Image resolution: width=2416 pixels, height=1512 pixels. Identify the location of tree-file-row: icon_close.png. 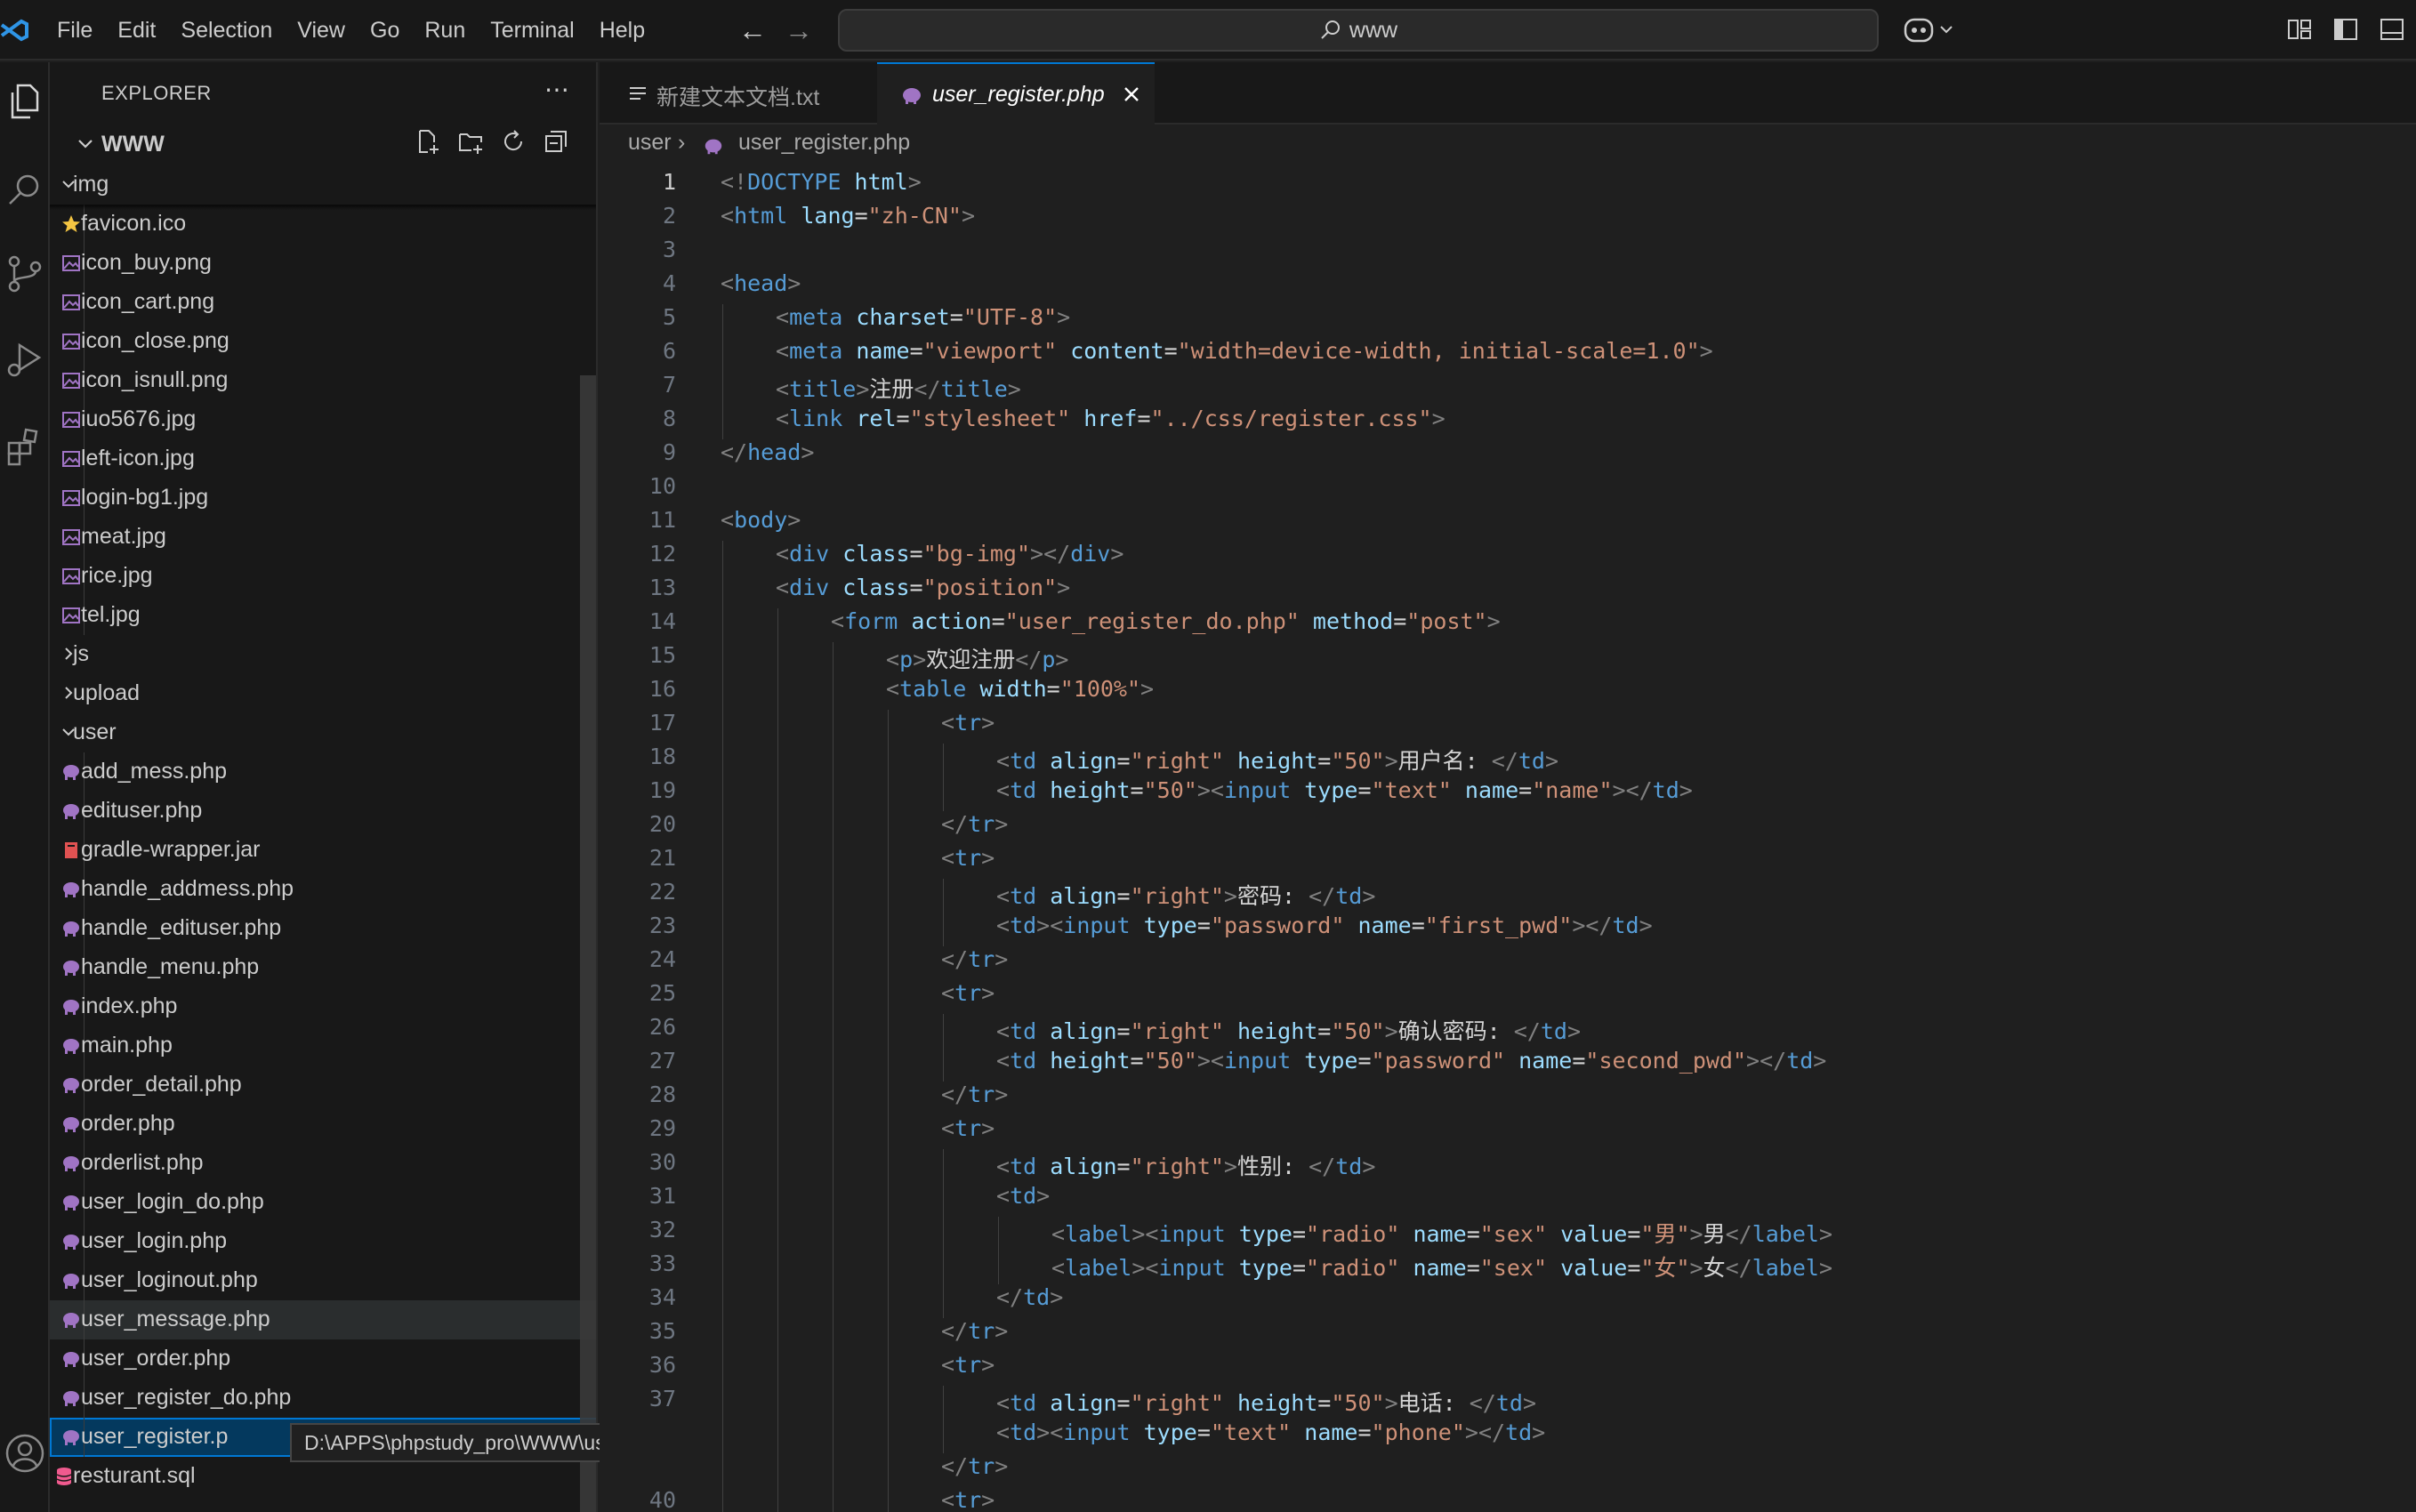
(323, 342).